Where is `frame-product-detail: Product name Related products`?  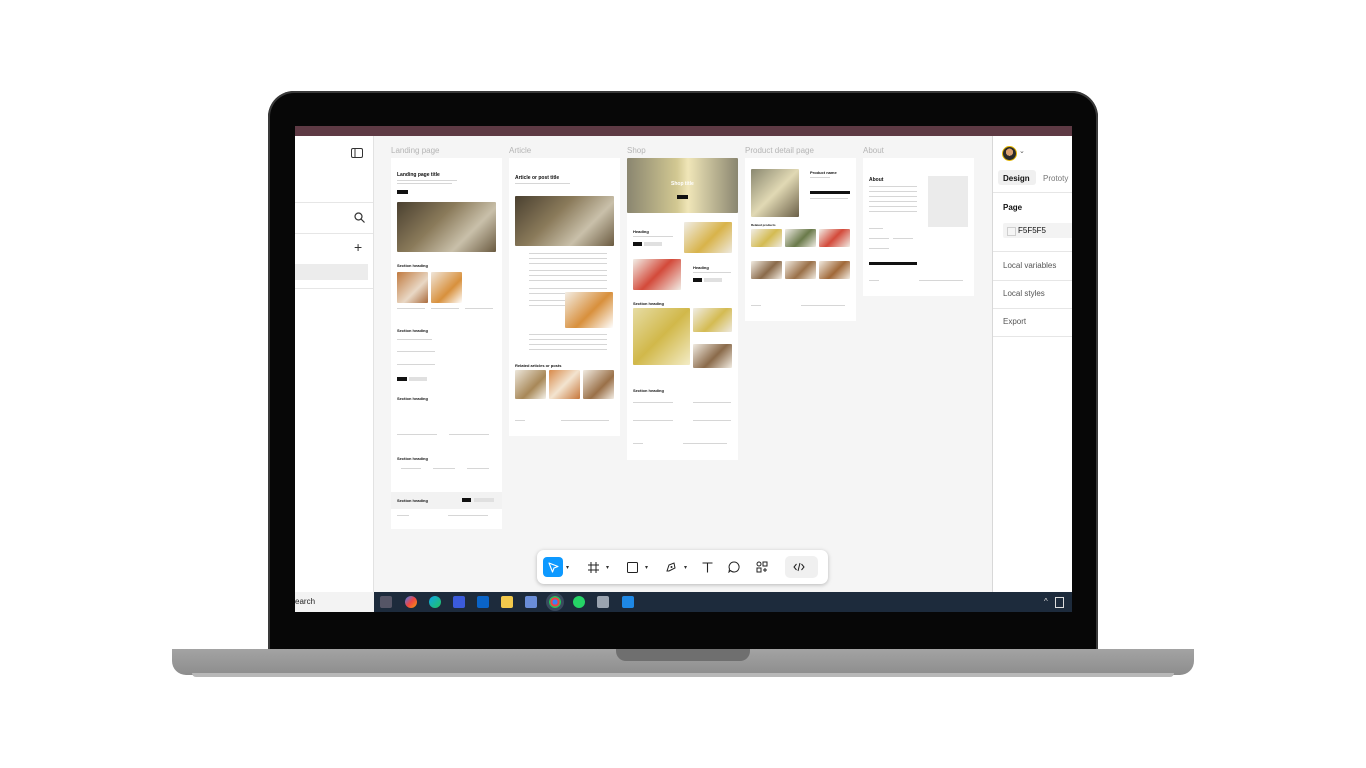
frame-product-detail: Product name Related products is located at coordinates (800, 239).